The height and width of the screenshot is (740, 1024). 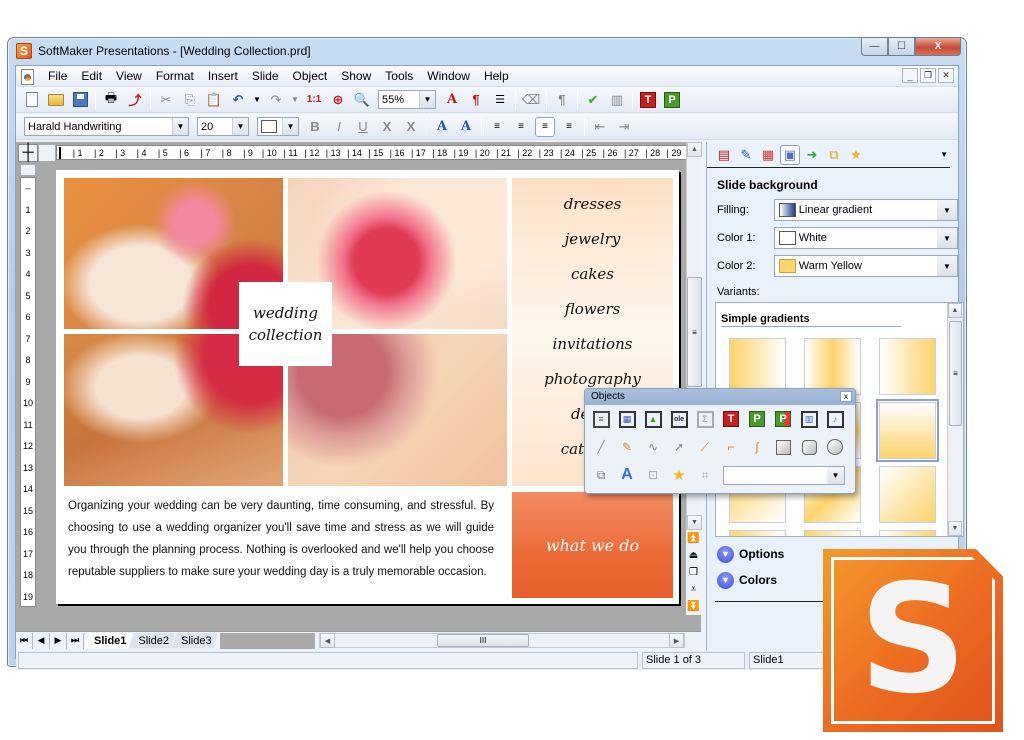 I want to click on tab-slide3: Slide3, so click(x=194, y=641).